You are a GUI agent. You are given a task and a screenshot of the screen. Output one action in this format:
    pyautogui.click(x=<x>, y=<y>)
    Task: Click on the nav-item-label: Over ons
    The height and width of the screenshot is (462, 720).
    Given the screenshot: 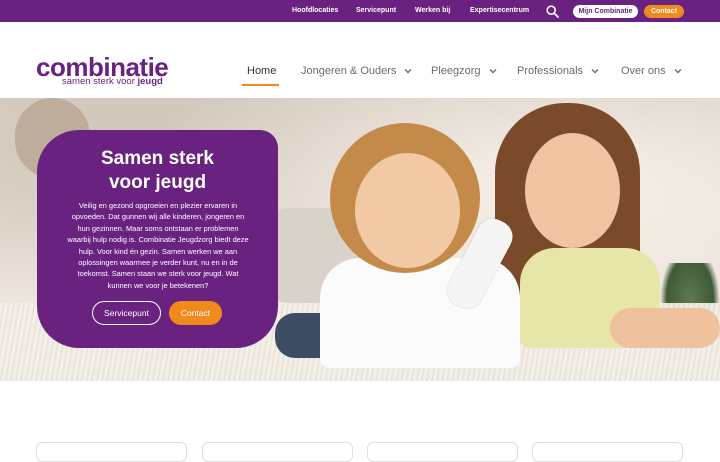 What is the action you would take?
    pyautogui.click(x=643, y=71)
    